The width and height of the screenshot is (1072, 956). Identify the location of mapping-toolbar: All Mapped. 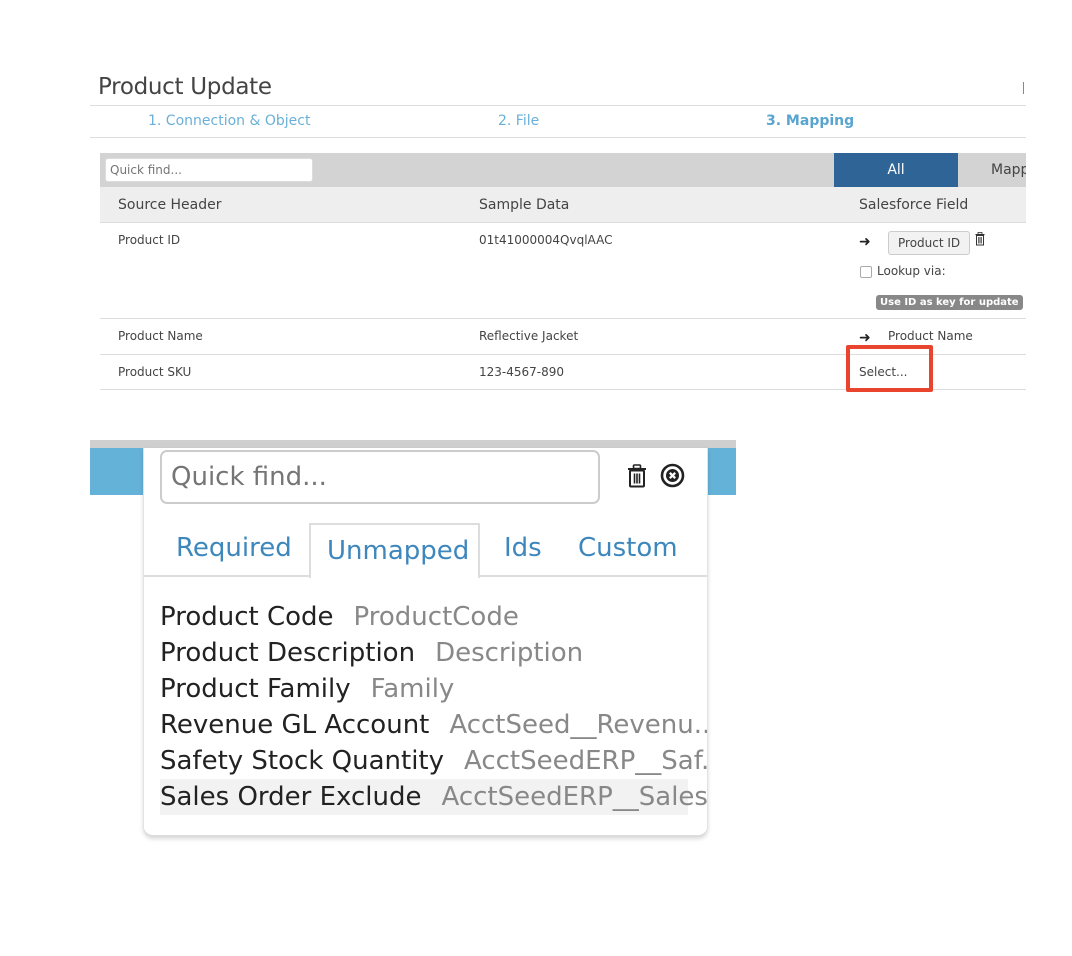
(563, 170).